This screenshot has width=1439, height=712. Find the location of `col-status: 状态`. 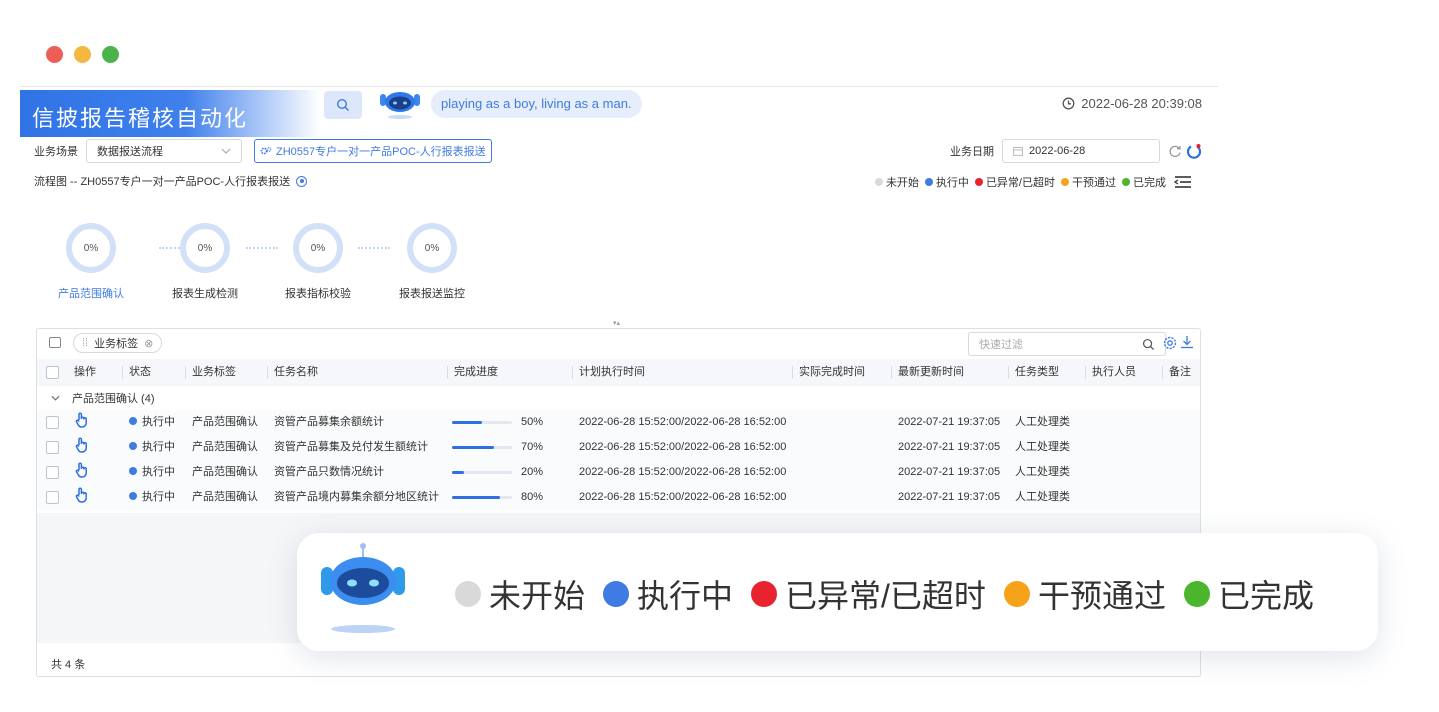

col-status: 状态 is located at coordinates (136, 372).